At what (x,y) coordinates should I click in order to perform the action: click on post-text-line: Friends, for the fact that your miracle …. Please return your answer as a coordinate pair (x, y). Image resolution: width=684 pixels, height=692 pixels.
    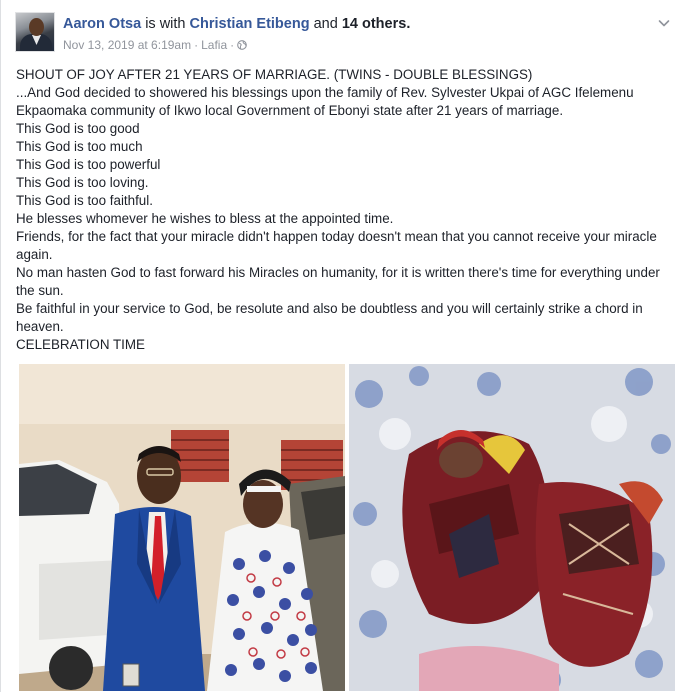
    Looking at the image, I should click on (336, 245).